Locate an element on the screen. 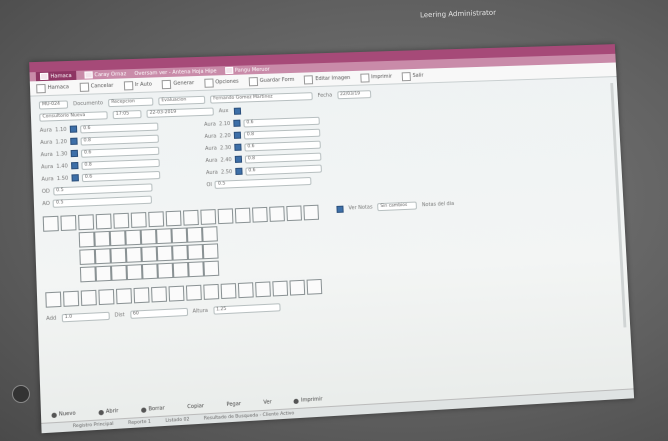  toolbar-generar: Generar is located at coordinates (178, 84).